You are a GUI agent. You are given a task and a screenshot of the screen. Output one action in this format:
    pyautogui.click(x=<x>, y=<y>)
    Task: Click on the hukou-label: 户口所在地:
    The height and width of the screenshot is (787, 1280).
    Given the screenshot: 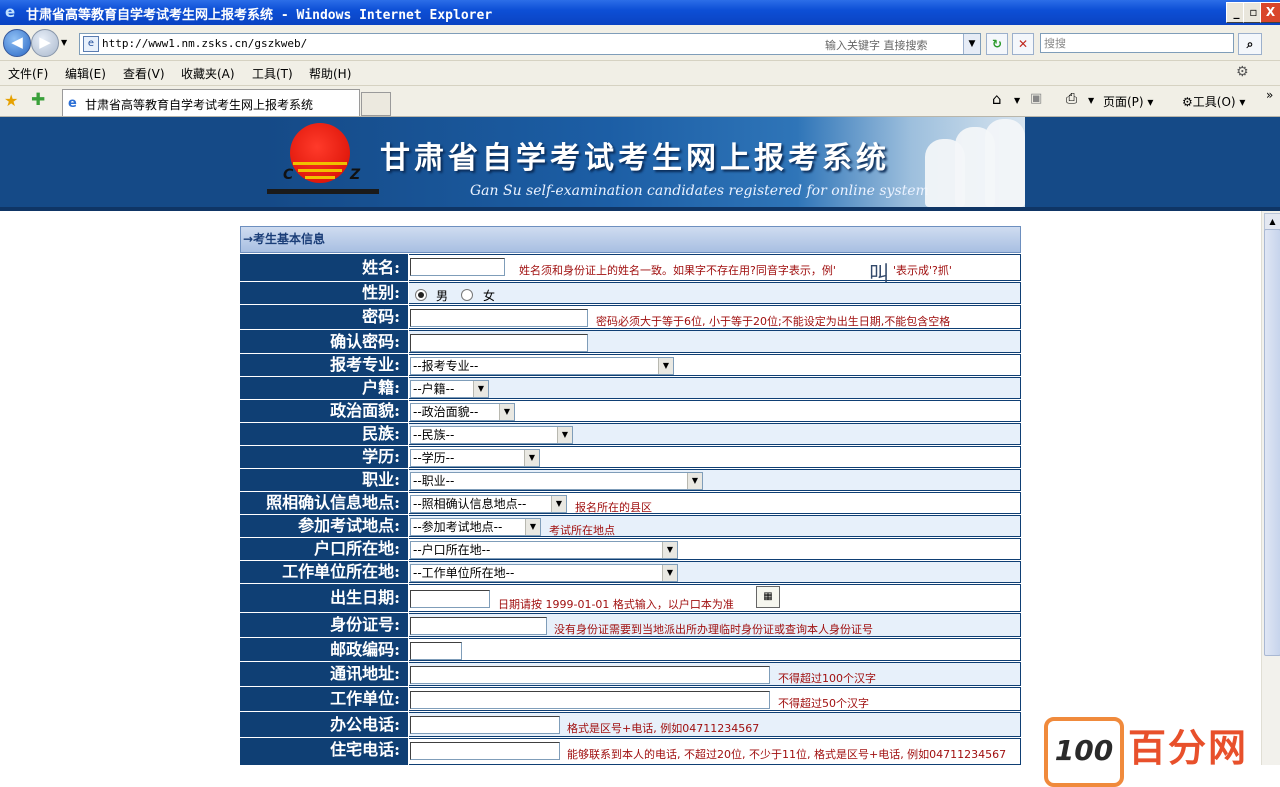 What is the action you would take?
    pyautogui.click(x=324, y=549)
    